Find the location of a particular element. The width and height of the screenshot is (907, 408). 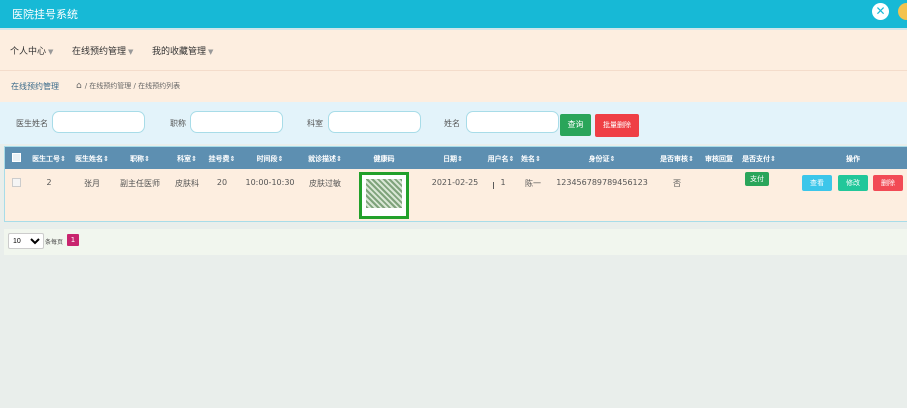

cell-date: 2021-02-25 is located at coordinates (455, 182).